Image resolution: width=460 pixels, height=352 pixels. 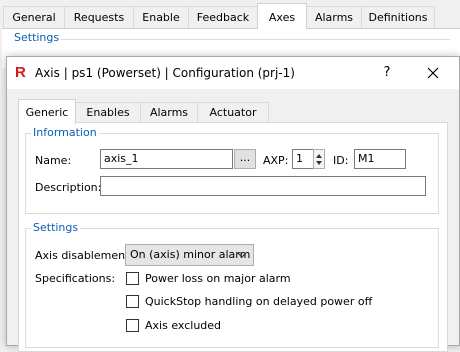 What do you see at coordinates (53, 160) in the screenshot?
I see `name-label: Name:` at bounding box center [53, 160].